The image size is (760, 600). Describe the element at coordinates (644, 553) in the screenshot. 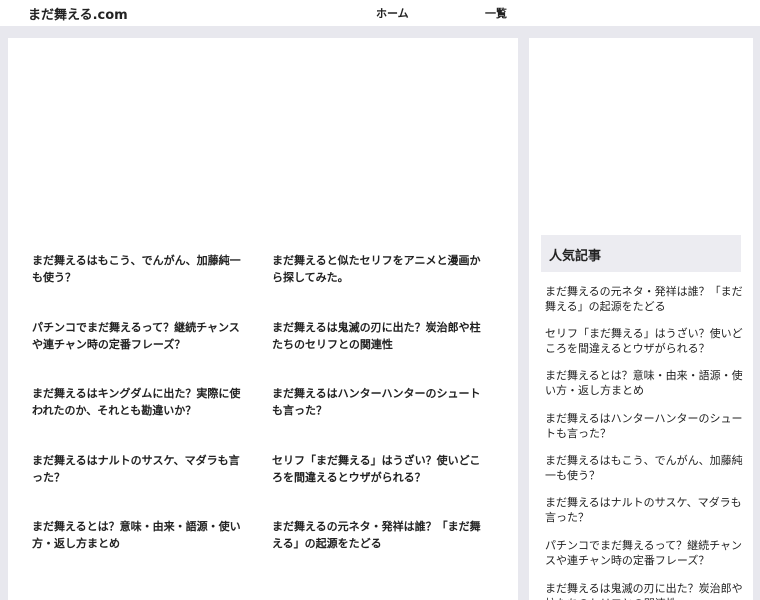

I see `popular-article-link: パチンコでまだ舞えるって？継続チャンスや連チャン時の定番フレーズ？` at that location.